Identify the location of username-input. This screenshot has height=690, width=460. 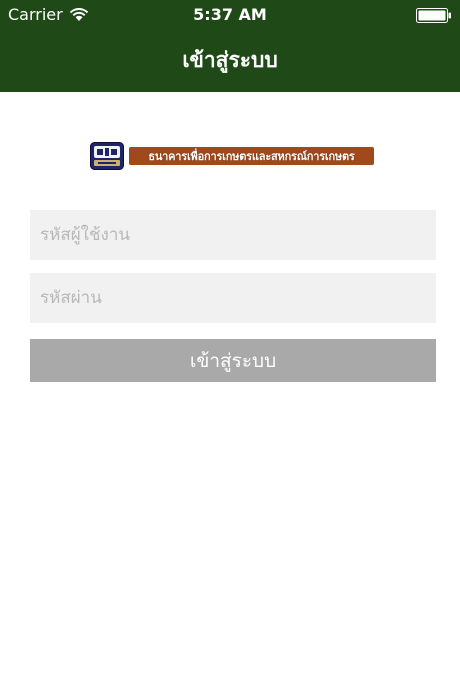
(233, 235).